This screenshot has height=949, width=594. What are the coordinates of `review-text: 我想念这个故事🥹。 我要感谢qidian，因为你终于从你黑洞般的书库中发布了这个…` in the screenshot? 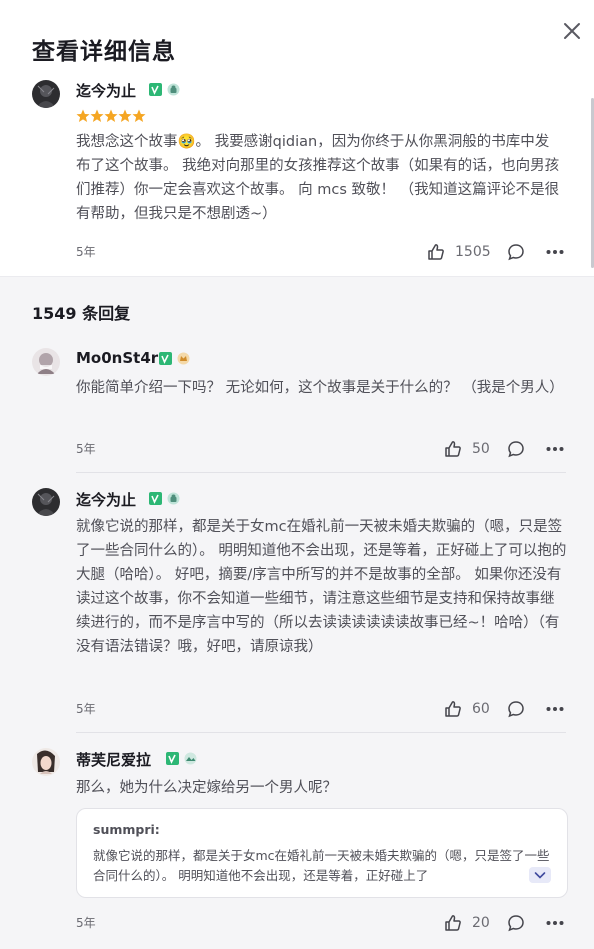 It's located at (318, 178).